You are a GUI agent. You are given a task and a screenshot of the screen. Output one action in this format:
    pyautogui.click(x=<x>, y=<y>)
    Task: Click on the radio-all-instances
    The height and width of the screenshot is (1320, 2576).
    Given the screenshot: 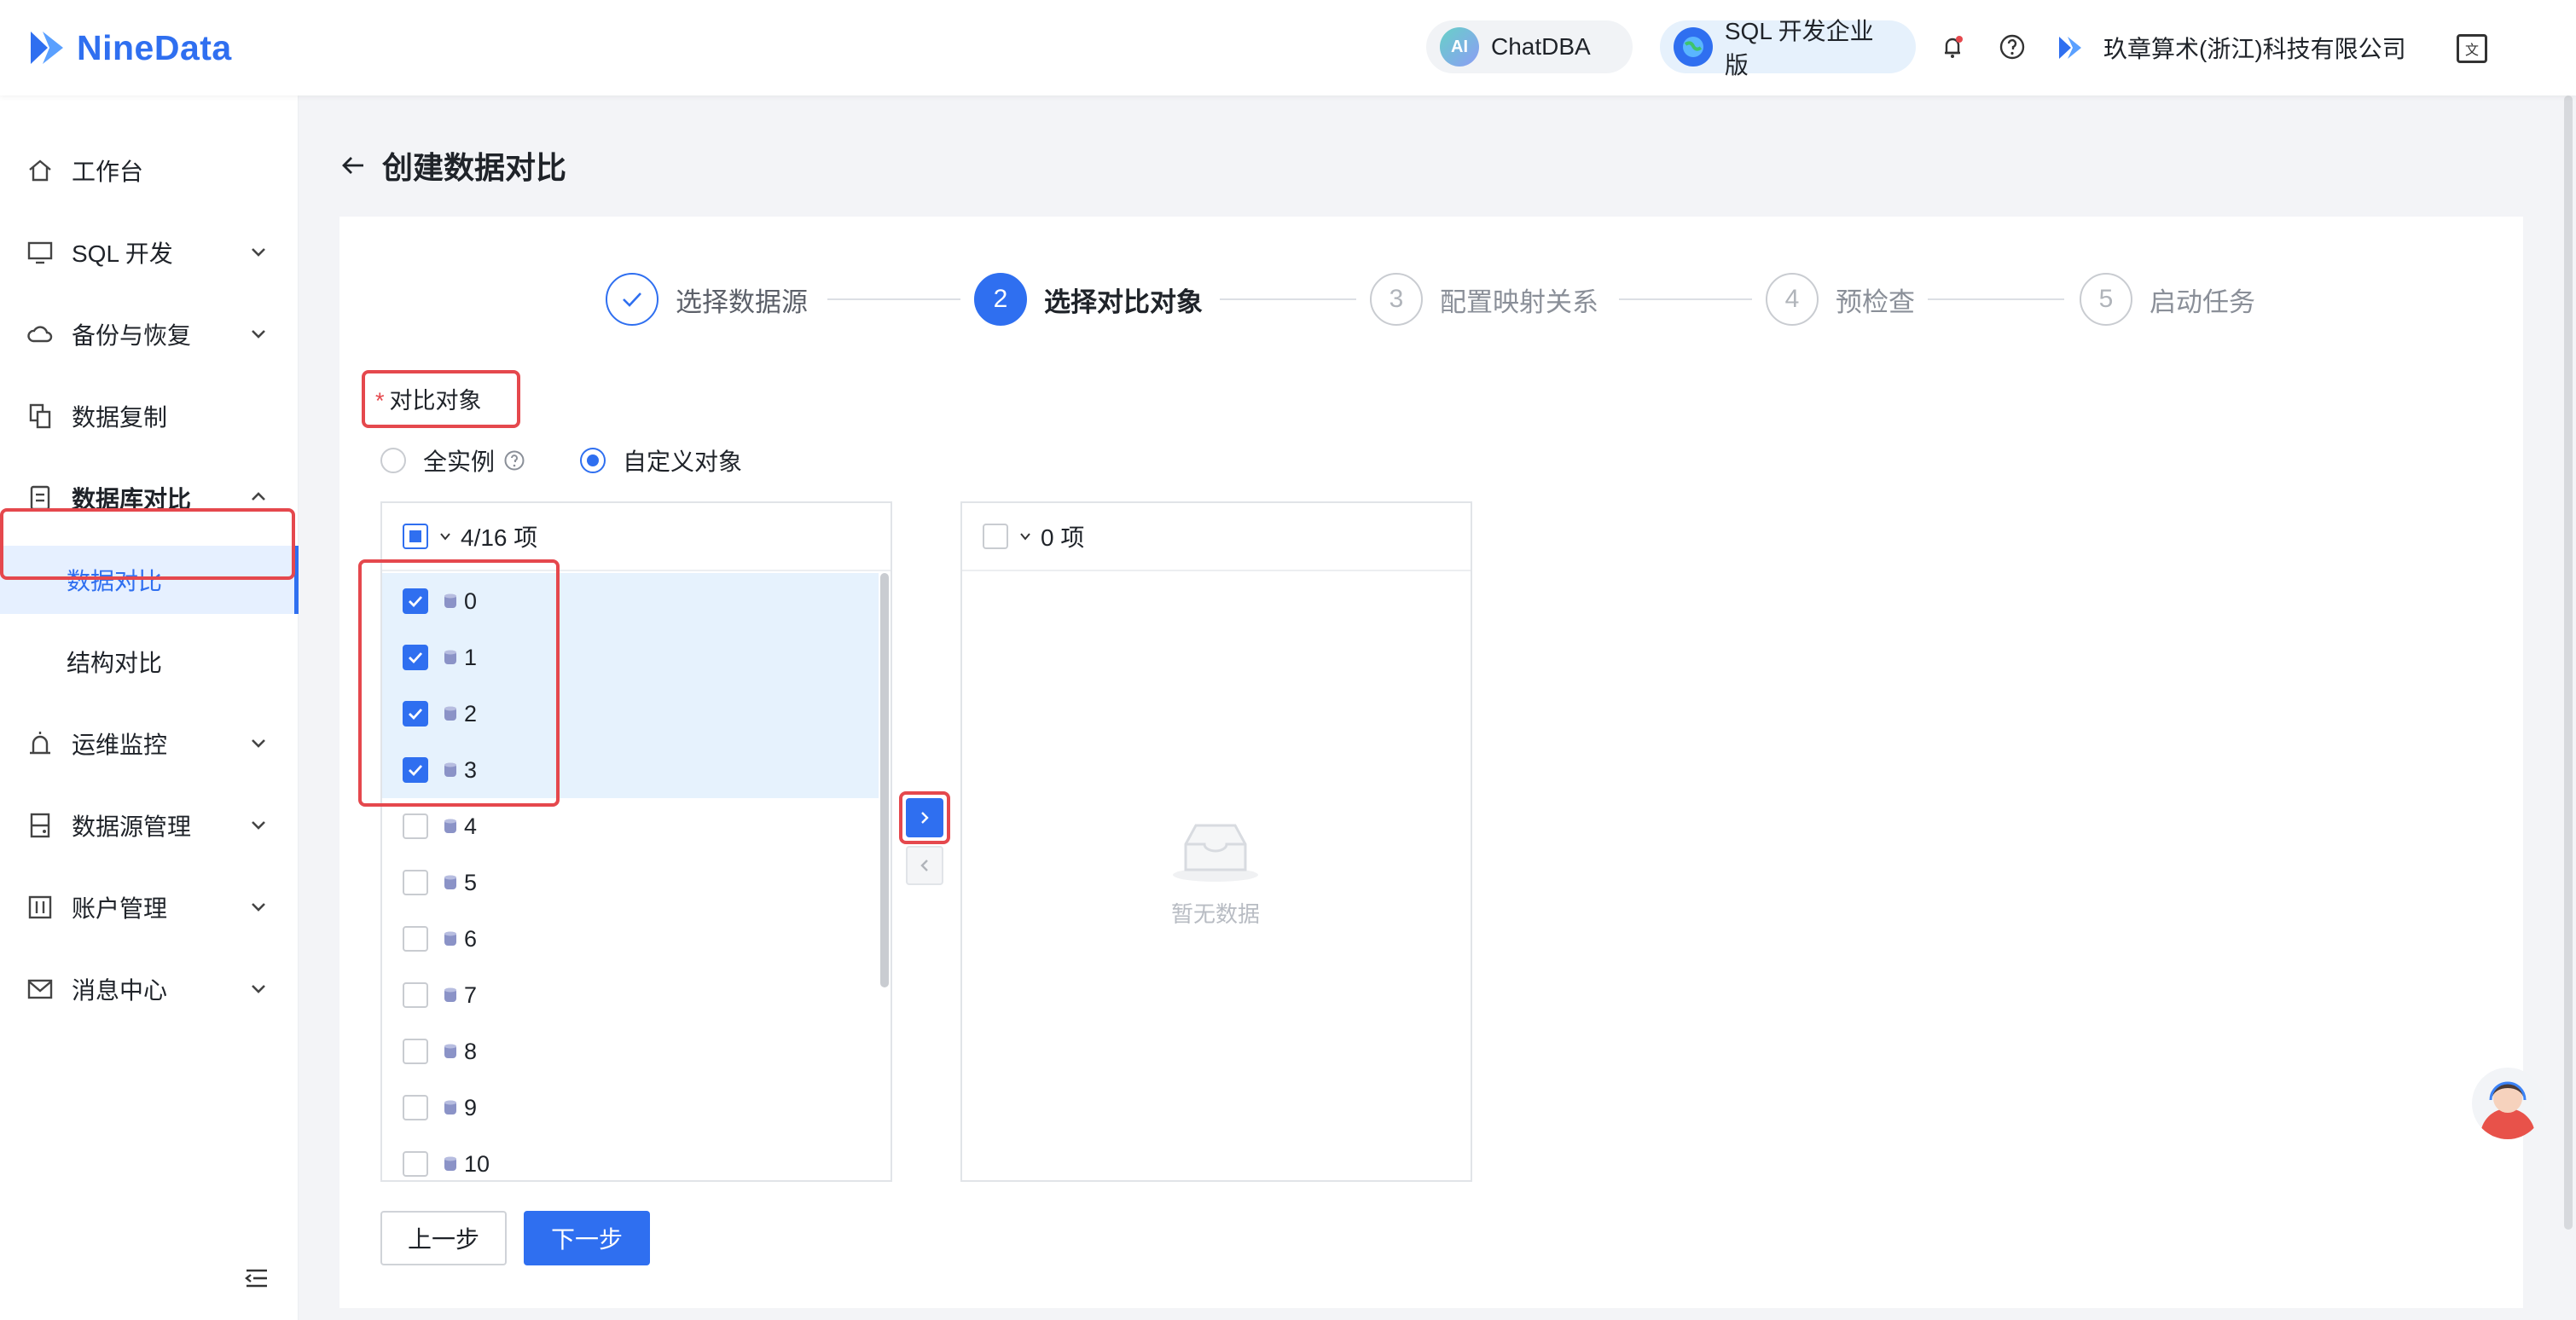 What is the action you would take?
    pyautogui.click(x=393, y=460)
    